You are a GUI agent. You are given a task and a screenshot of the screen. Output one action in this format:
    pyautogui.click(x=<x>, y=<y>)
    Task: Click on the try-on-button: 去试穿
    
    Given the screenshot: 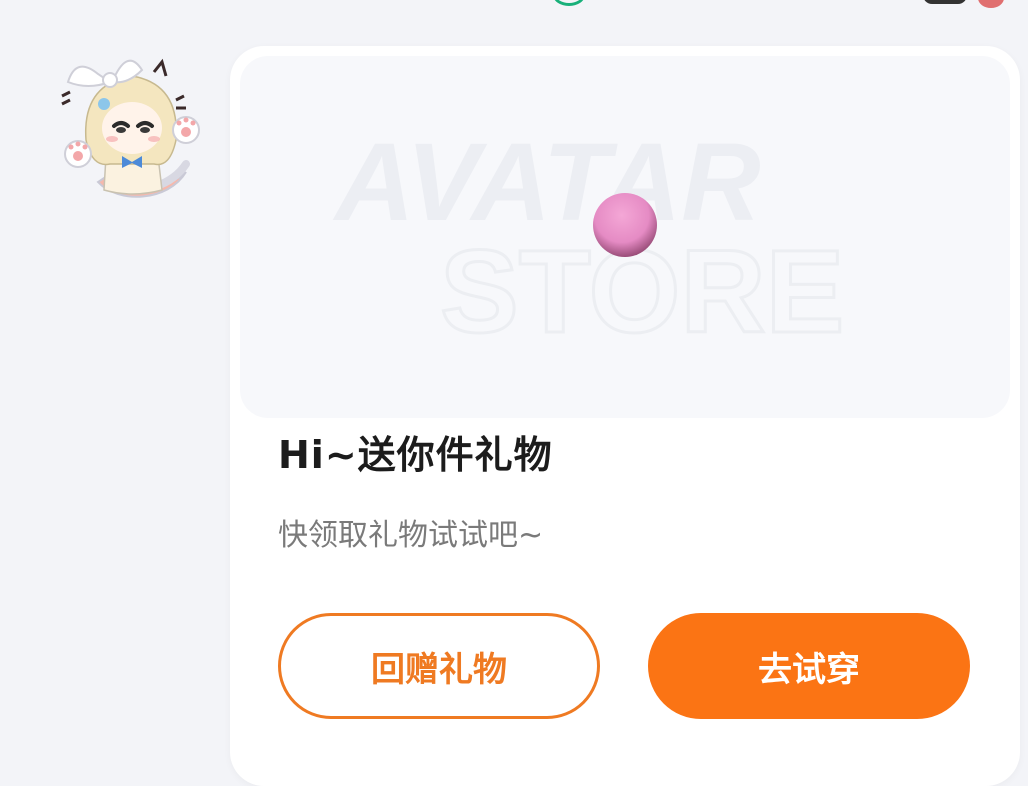 What is the action you would take?
    pyautogui.click(x=809, y=666)
    